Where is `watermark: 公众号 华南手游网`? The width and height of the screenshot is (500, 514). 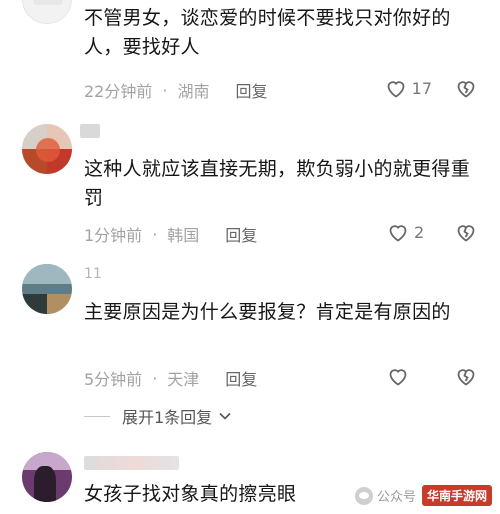
watermark: 公众号 华南手游网 is located at coordinates (423, 495).